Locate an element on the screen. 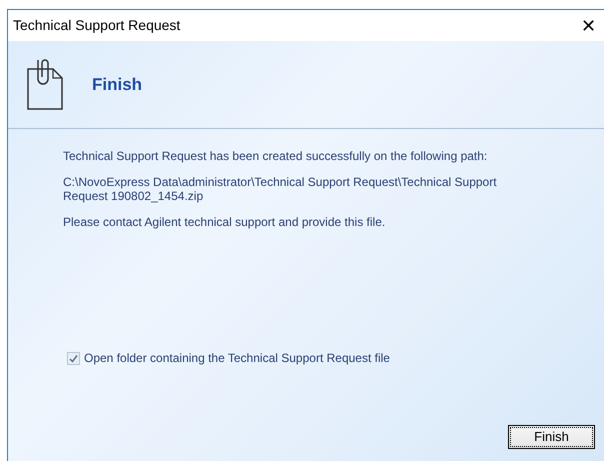 Image resolution: width=604 pixels, height=461 pixels. message-text: C:\NovoExpress Data\administrator\Technical Support Request\Technical Support Request 190802_1454.zip is located at coordinates (280, 189).